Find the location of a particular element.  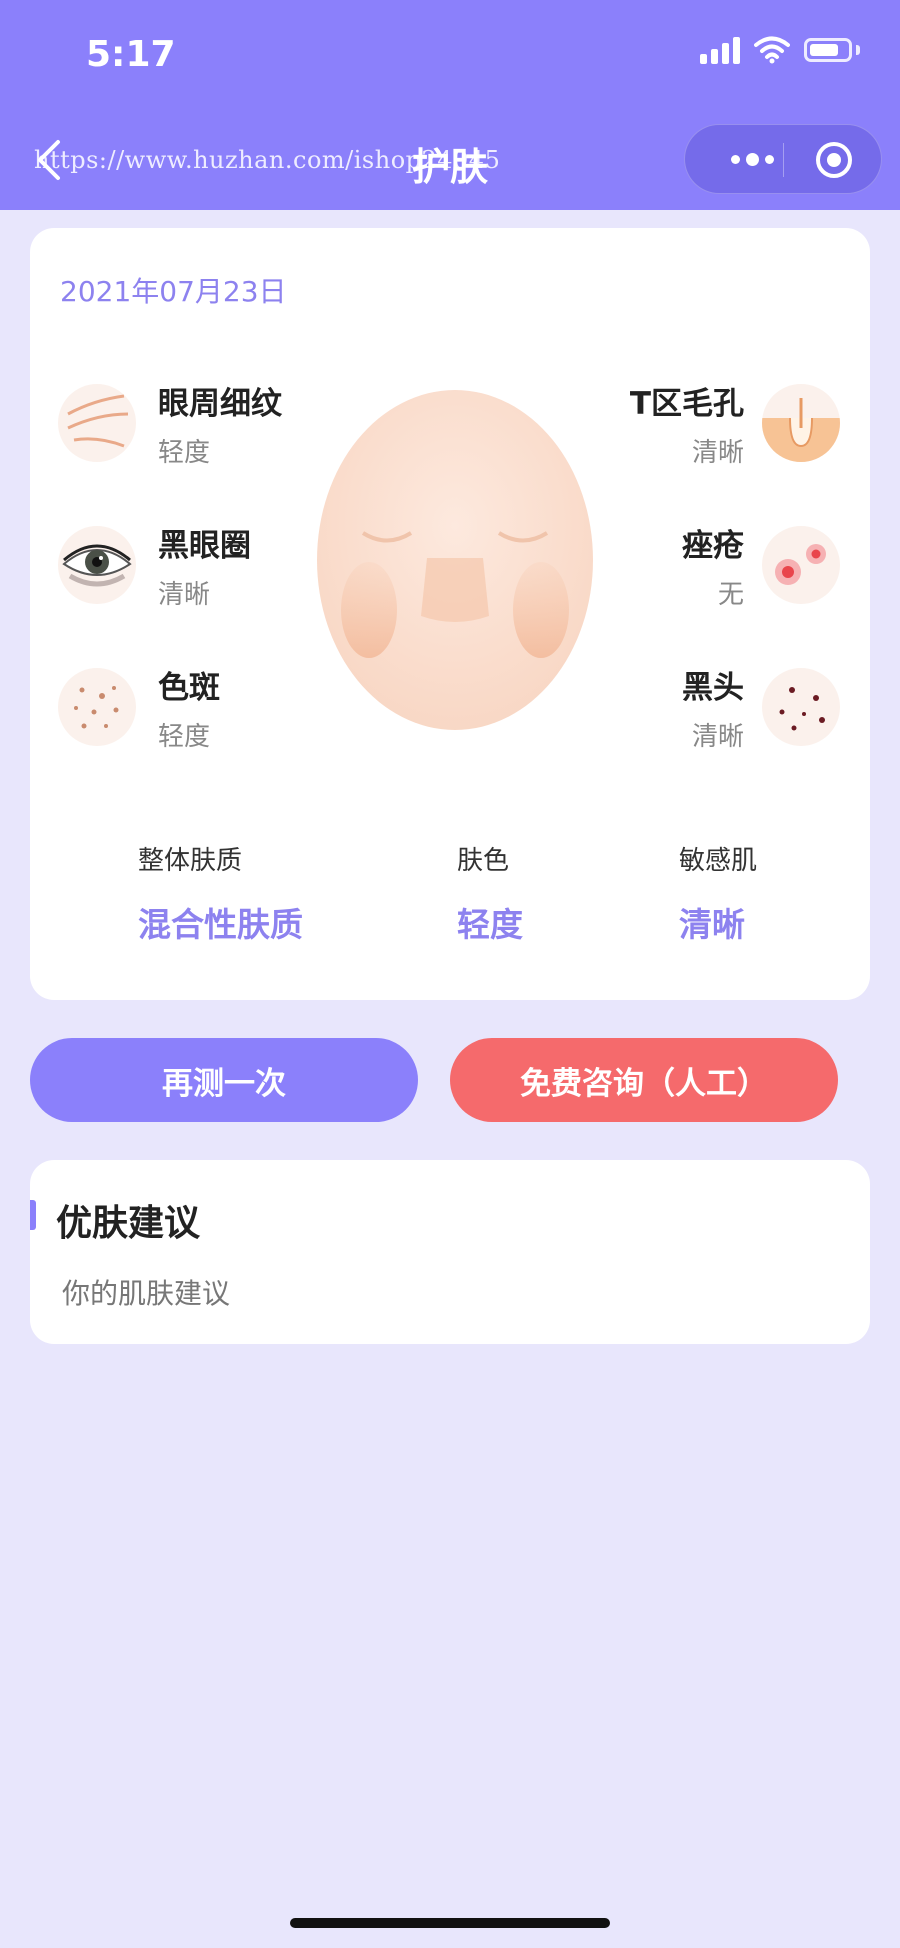

close-target-icon is located at coordinates (834, 160).